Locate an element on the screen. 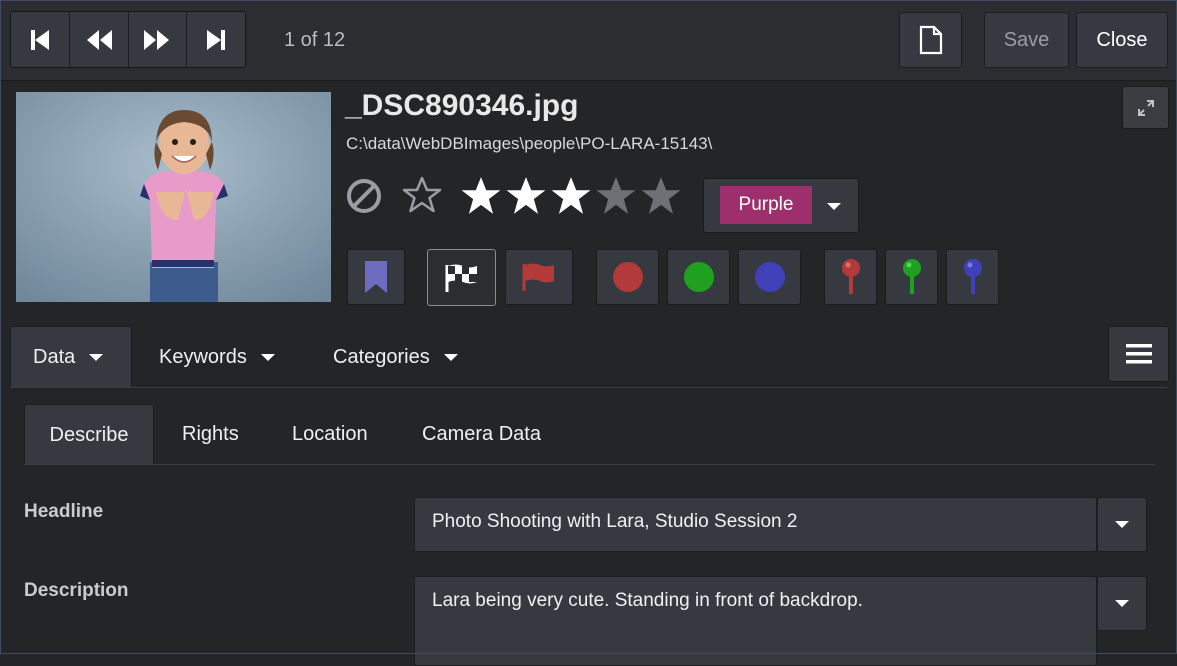 The width and height of the screenshot is (1177, 666). tab-divider is located at coordinates (588, 387).